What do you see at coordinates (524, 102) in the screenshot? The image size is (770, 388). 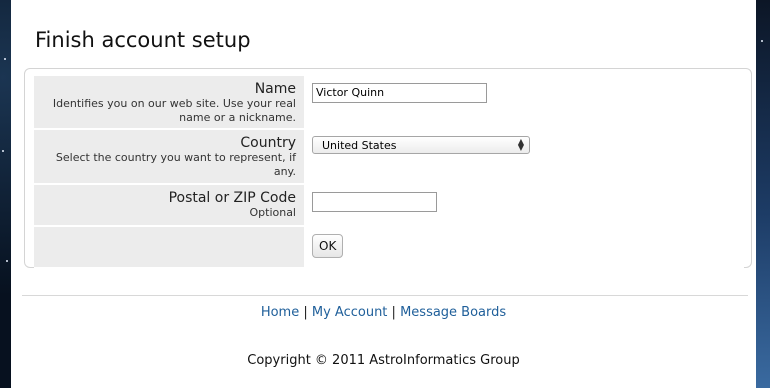 I see `name-field-cell` at bounding box center [524, 102].